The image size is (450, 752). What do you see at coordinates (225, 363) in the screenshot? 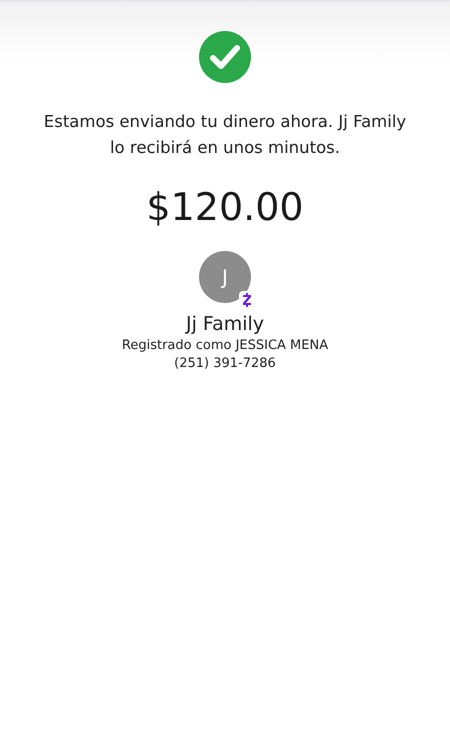
I see `phone-number: (251) 391-7286` at bounding box center [225, 363].